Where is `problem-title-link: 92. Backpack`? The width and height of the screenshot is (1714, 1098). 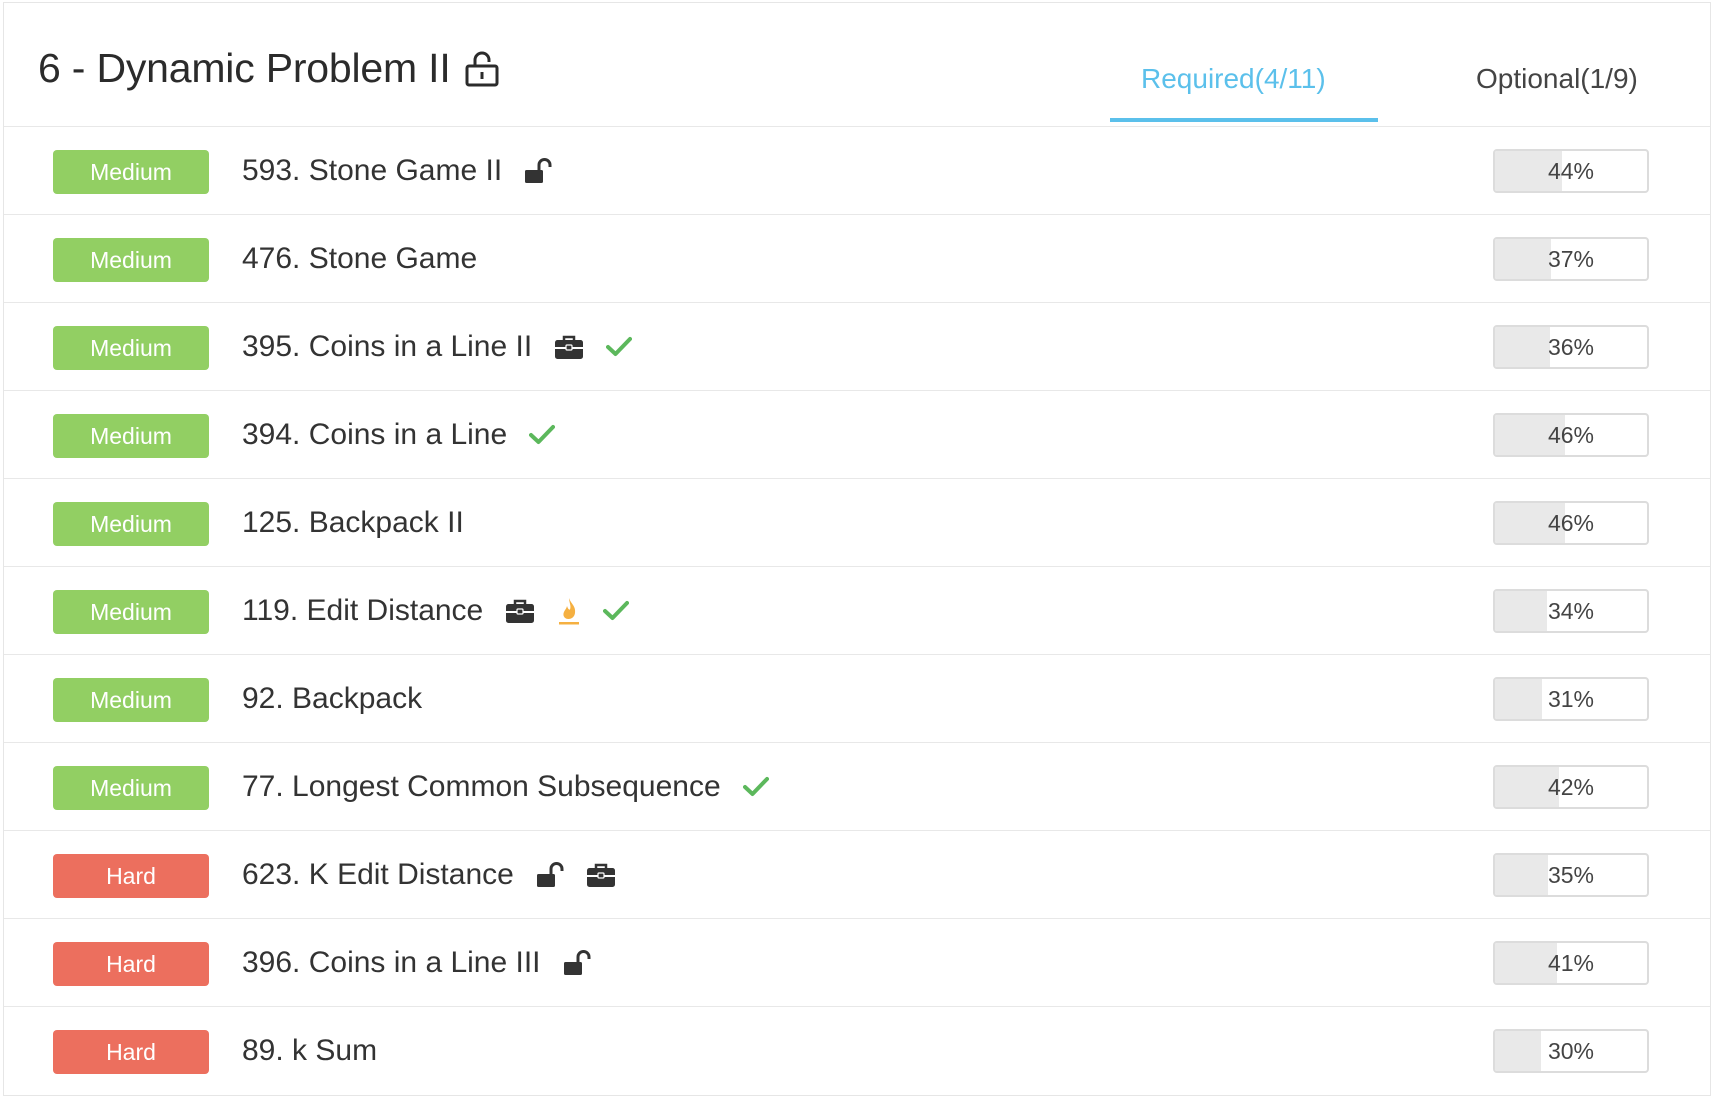 problem-title-link: 92. Backpack is located at coordinates (332, 699).